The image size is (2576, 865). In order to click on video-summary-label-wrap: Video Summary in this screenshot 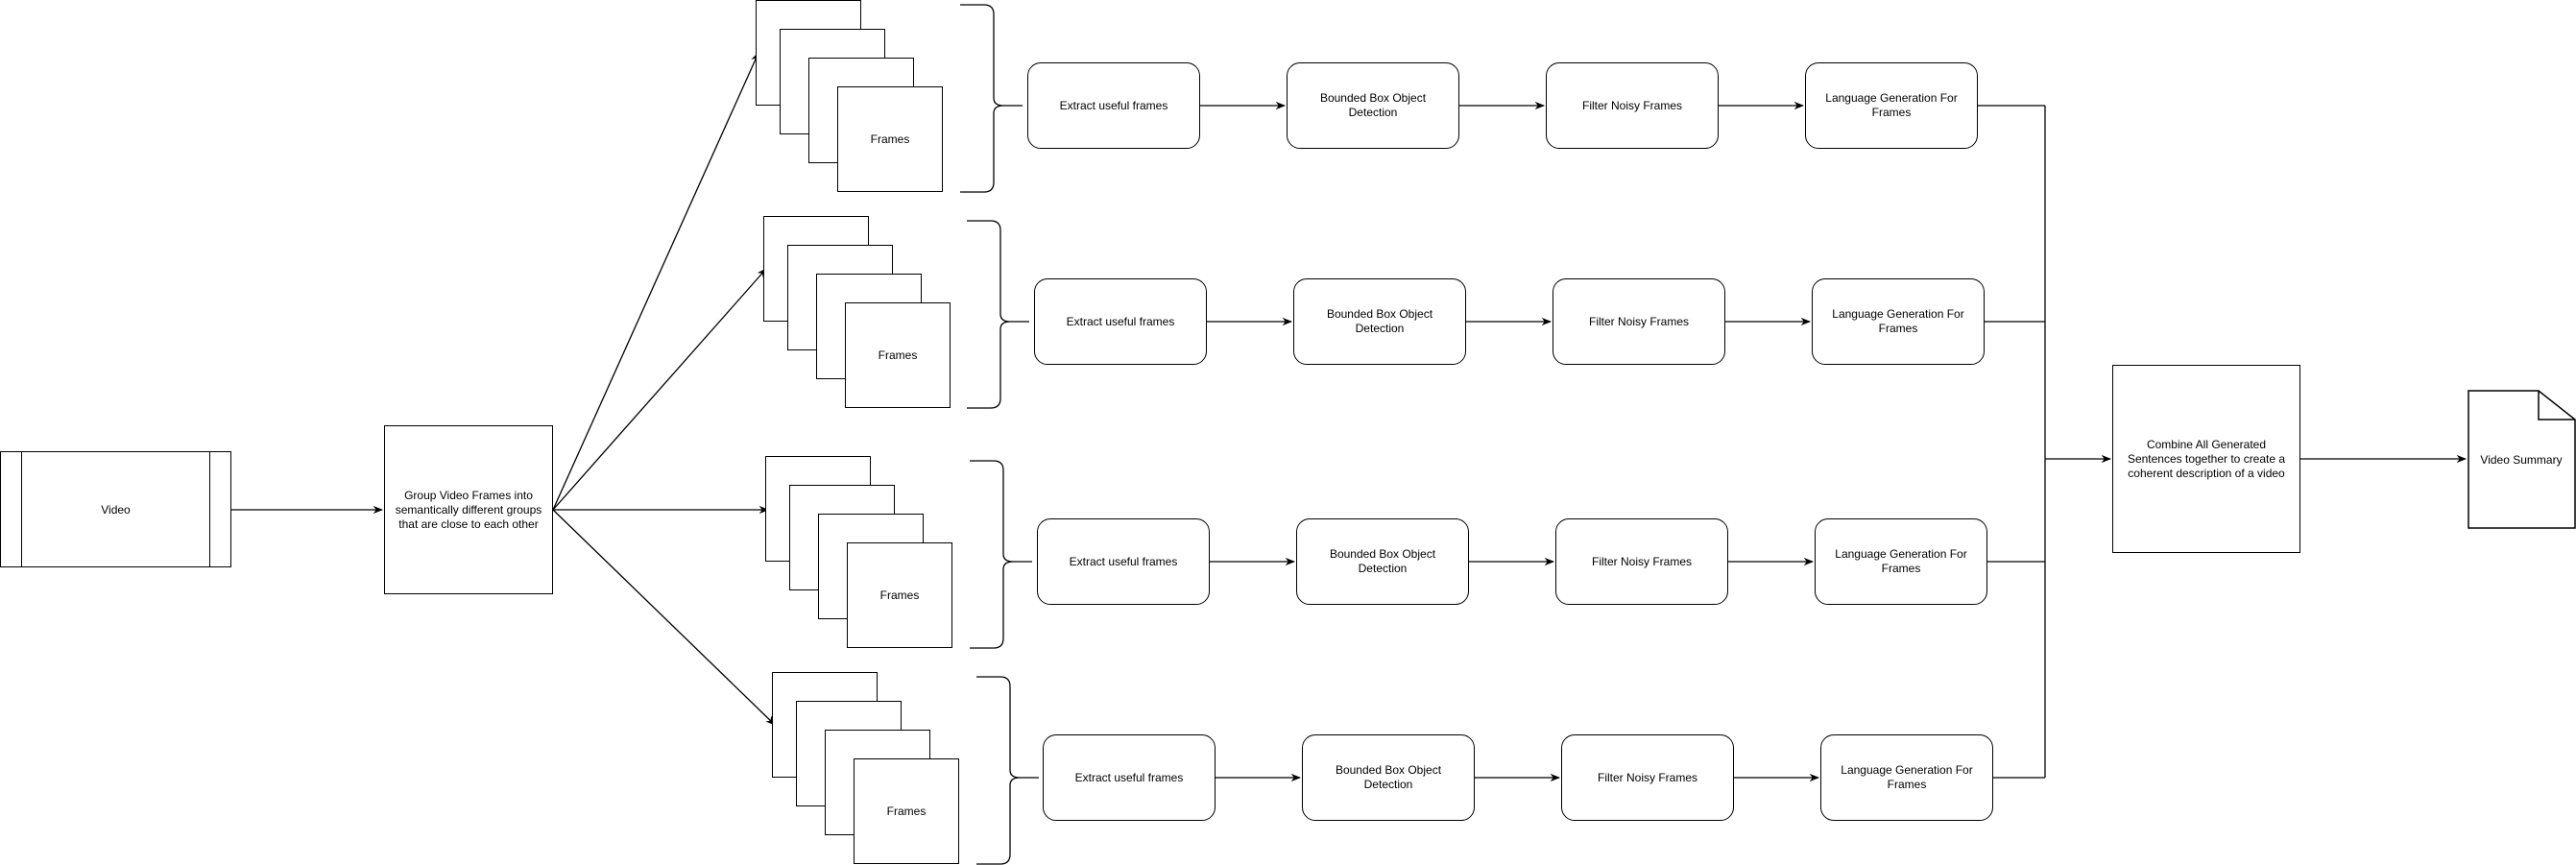, I will do `click(2521, 459)`.